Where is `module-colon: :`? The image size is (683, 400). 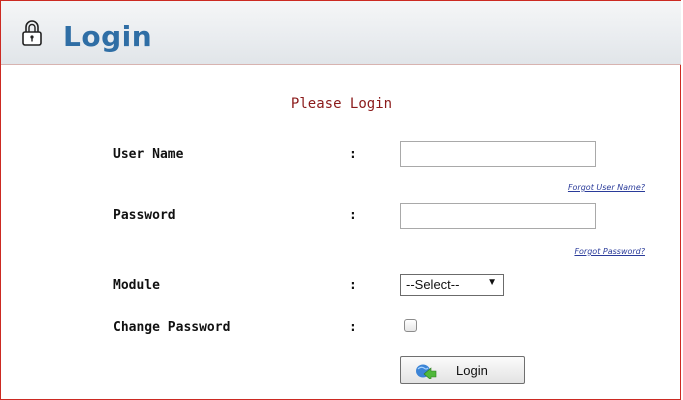
module-colon: : is located at coordinates (353, 285).